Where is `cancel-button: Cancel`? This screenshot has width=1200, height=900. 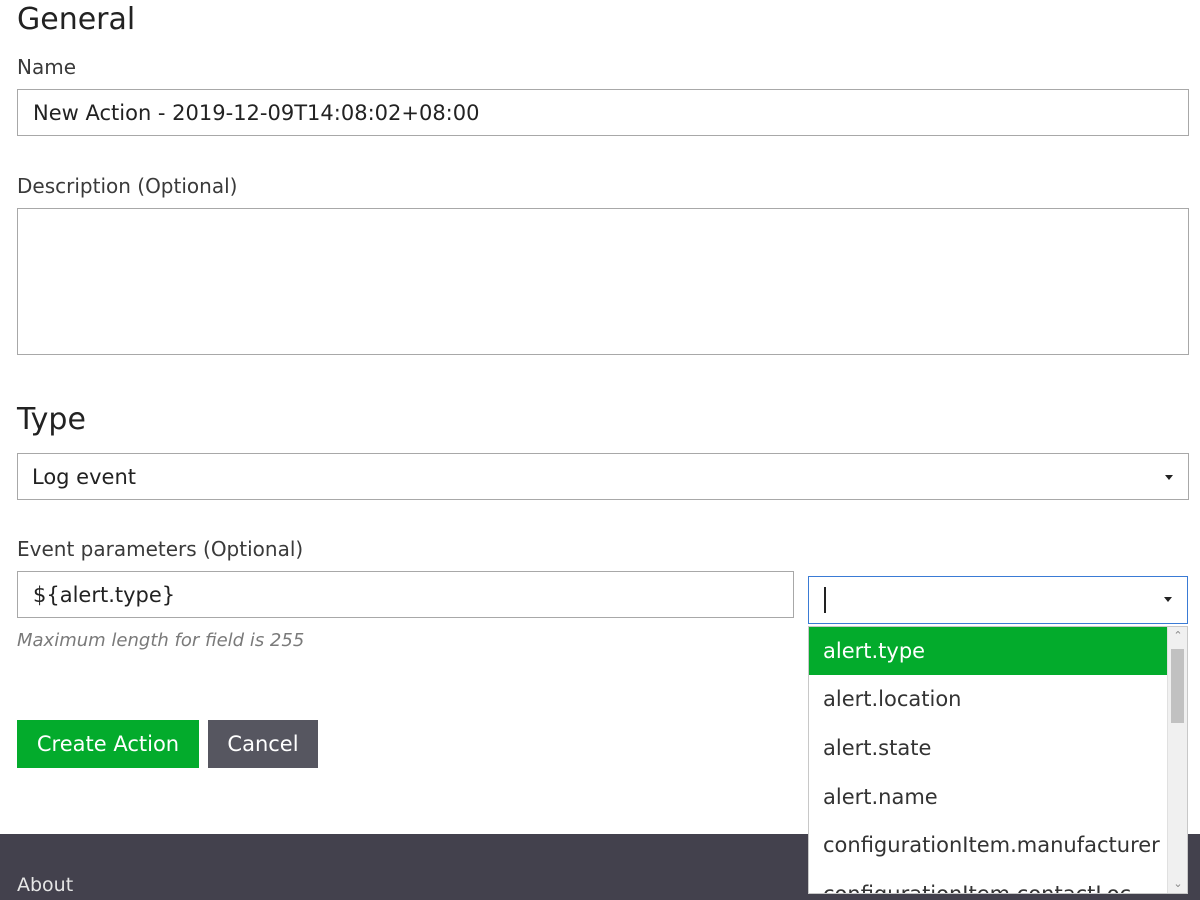 cancel-button: Cancel is located at coordinates (263, 744).